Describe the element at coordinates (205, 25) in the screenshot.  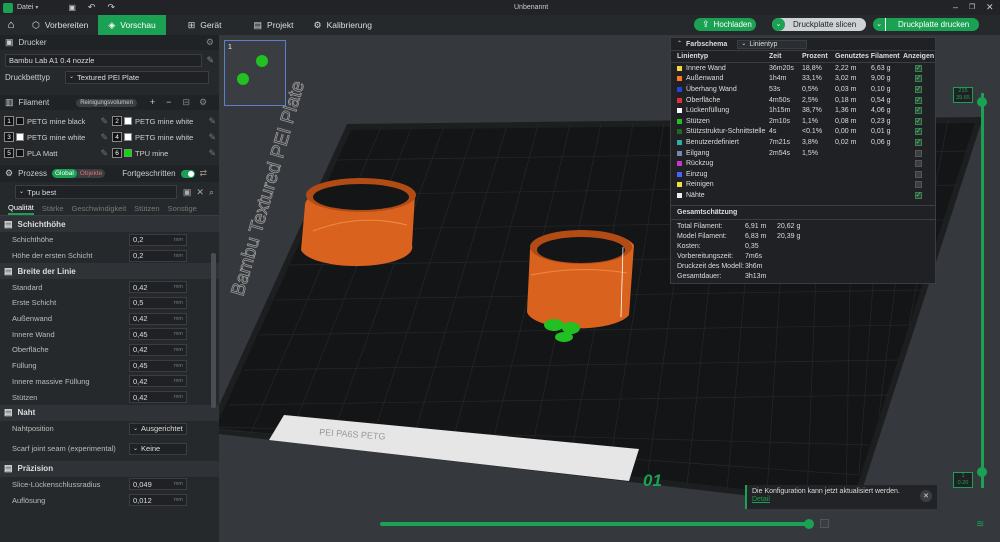
I see `tab-device: ⊞ Gerät` at that location.